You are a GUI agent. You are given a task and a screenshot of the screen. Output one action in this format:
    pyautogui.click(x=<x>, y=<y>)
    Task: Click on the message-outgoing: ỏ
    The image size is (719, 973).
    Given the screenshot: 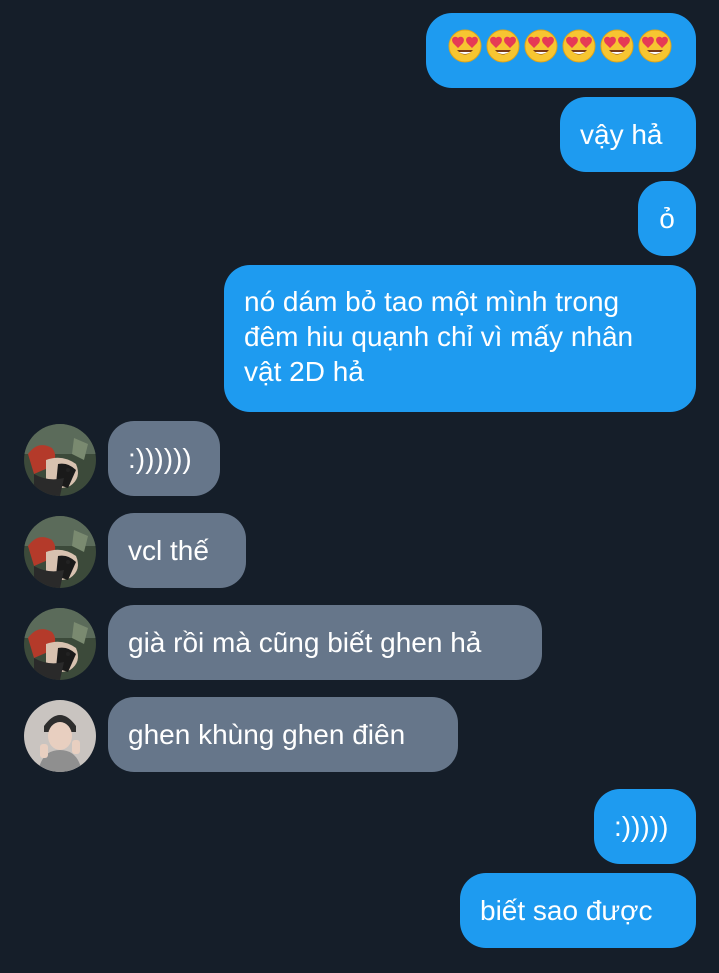 What is the action you would take?
    pyautogui.click(x=667, y=218)
    